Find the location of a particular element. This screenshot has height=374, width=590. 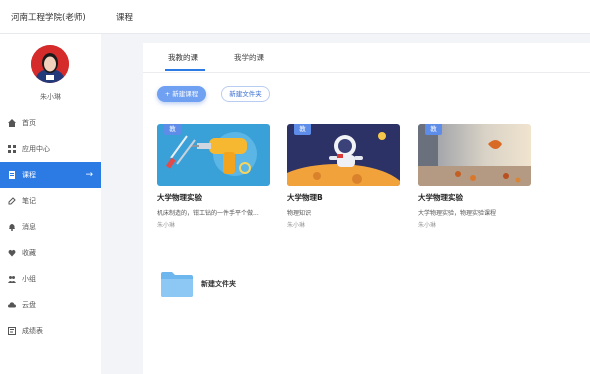

course-card: 教 大学物理实验 机床制造的，钳工钻的一件手平个做... 朱小琳 is located at coordinates (213, 176).